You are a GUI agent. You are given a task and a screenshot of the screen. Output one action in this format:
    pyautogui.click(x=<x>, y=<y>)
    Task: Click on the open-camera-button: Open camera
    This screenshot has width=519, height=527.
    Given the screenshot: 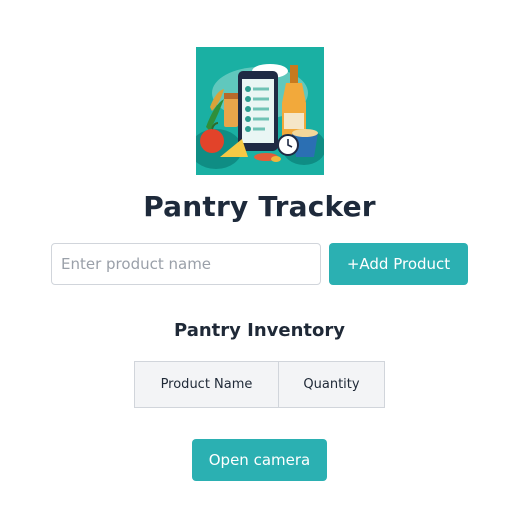 What is the action you would take?
    pyautogui.click(x=259, y=460)
    